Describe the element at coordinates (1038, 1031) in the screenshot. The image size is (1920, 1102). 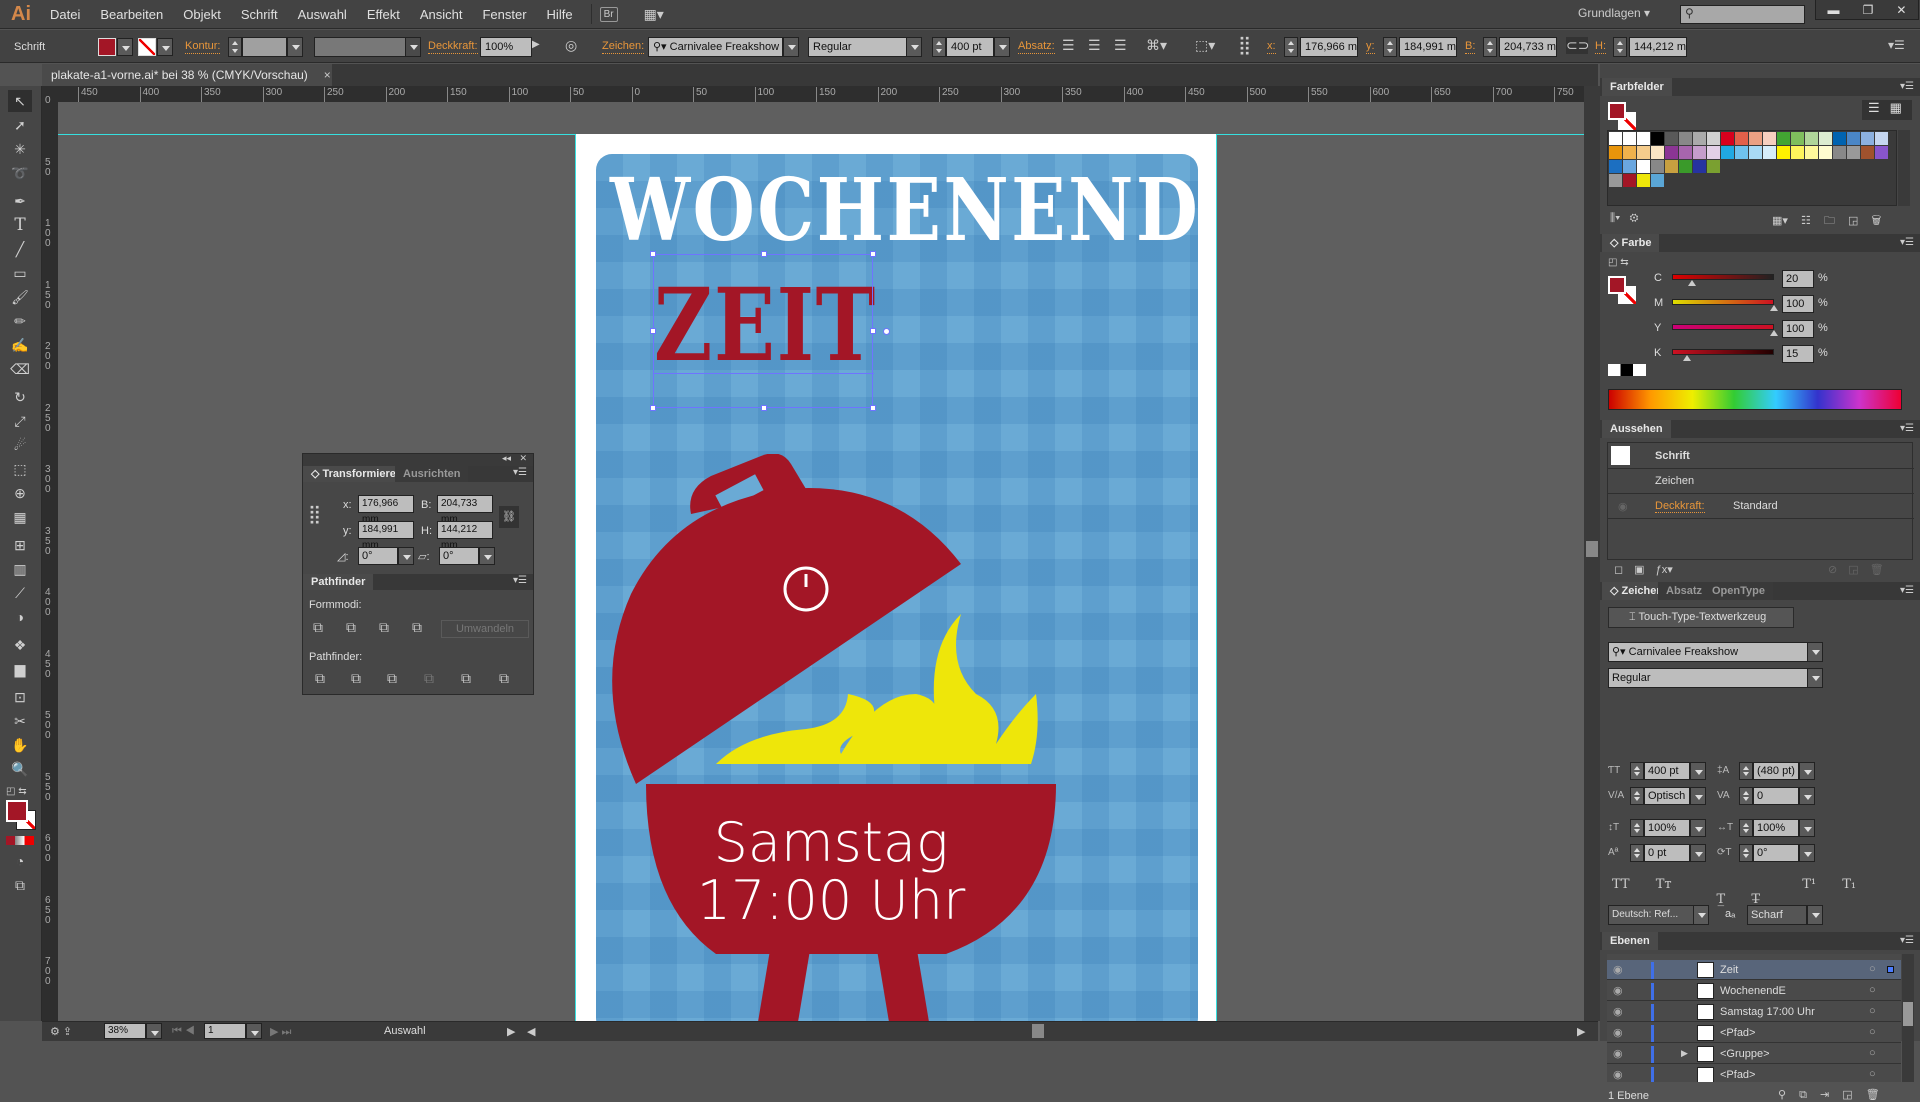
I see `horizontal-scroll-thumb` at that location.